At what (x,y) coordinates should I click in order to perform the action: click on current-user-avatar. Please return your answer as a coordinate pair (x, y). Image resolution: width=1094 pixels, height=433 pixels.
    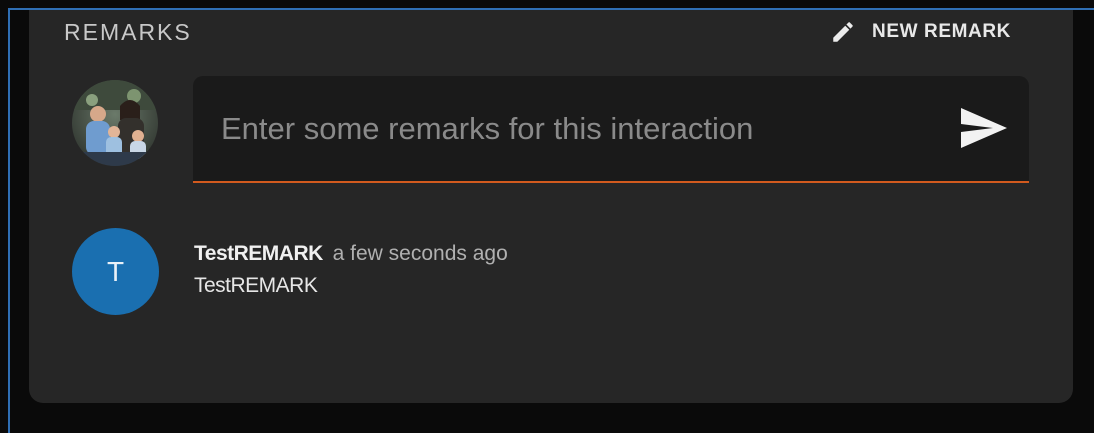
    Looking at the image, I should click on (115, 123).